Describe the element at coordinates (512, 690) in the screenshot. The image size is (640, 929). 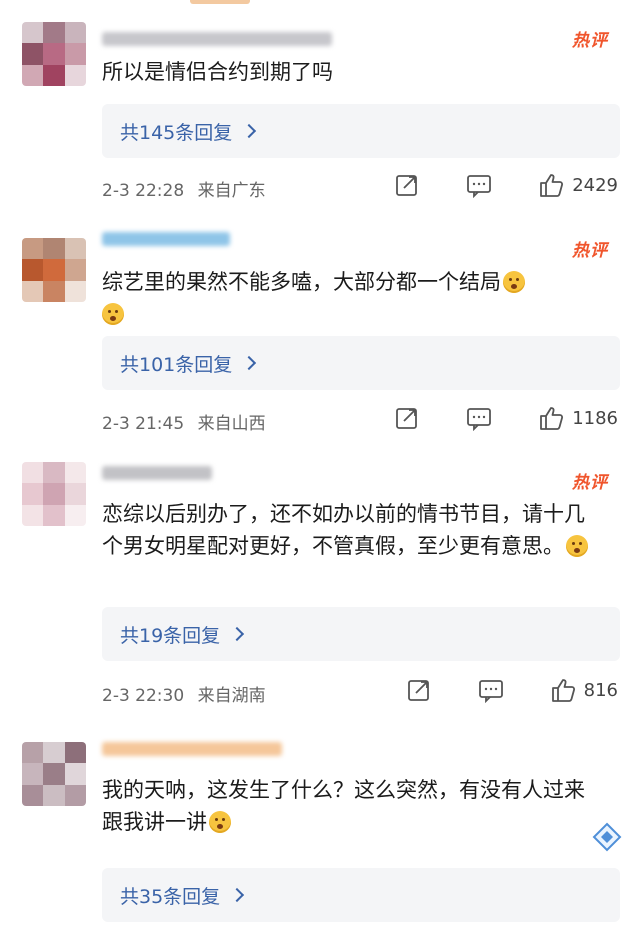
I see `action-bar: 816` at that location.